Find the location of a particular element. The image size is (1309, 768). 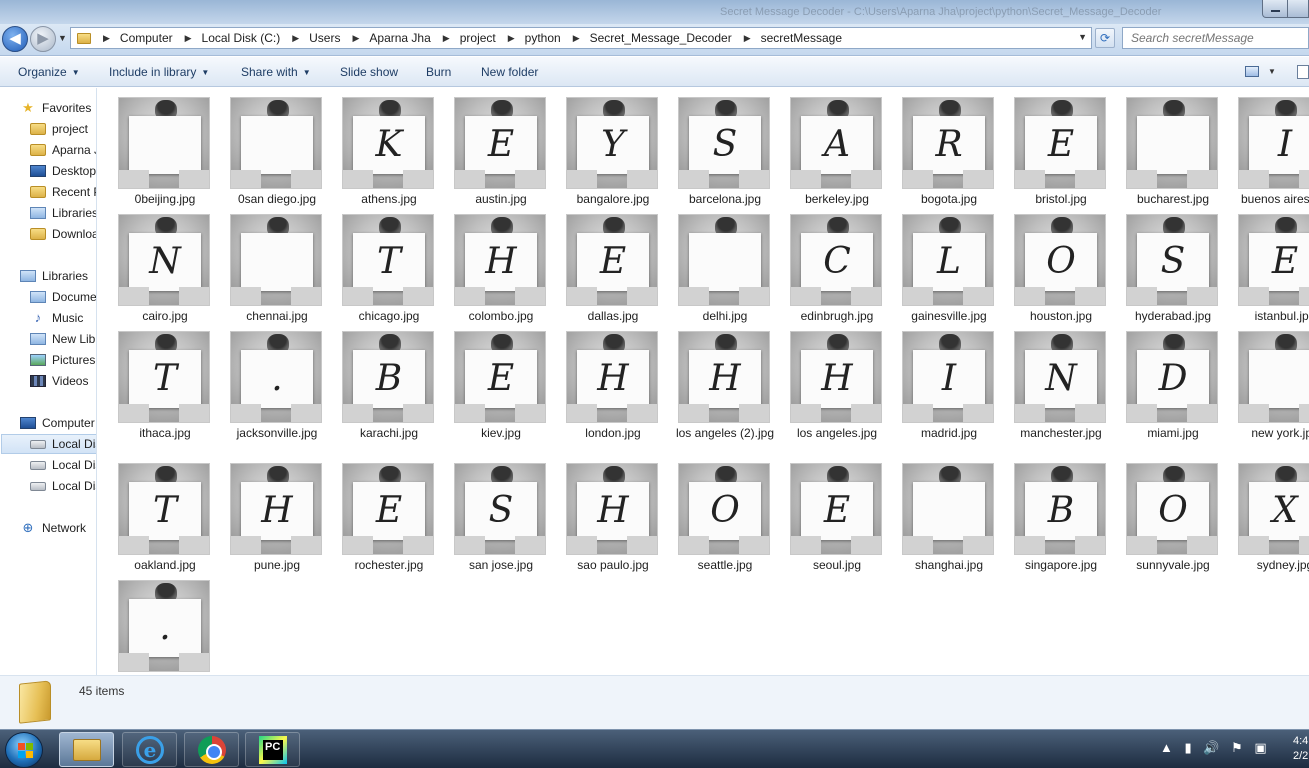

file-item: 0beijing.jpg is located at coordinates (154, 147).